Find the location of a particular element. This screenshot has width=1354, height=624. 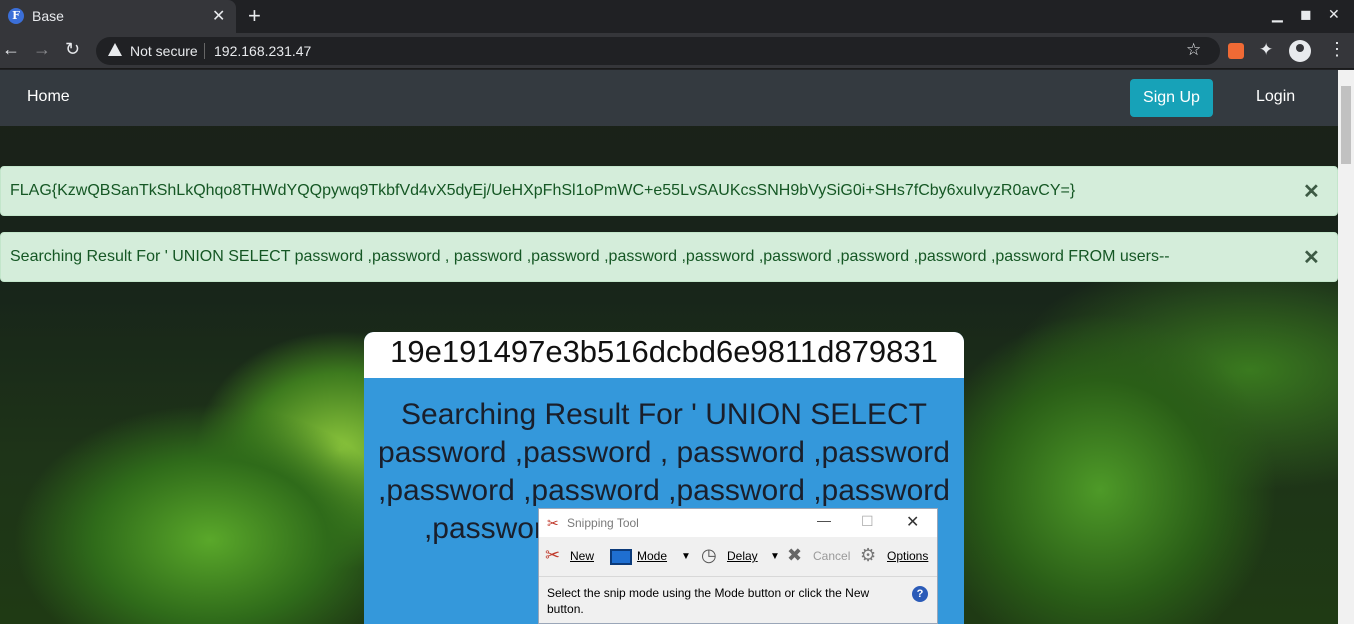

new-snip-button: New is located at coordinates (582, 556).